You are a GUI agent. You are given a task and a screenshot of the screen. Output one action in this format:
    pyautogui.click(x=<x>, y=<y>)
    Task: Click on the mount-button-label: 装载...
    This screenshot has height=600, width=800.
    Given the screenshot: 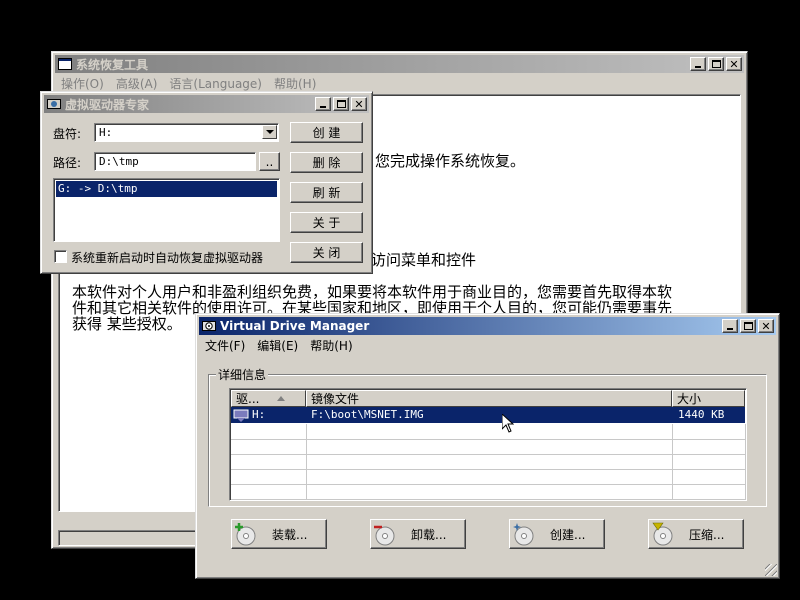 What is the action you would take?
    pyautogui.click(x=290, y=534)
    